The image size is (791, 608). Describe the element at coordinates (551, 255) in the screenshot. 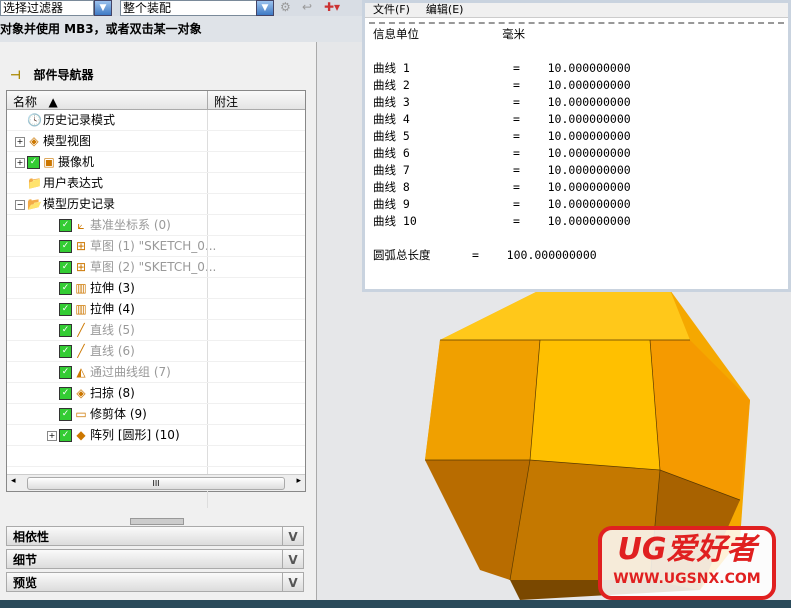

I see `total-value: 100.000000000` at that location.